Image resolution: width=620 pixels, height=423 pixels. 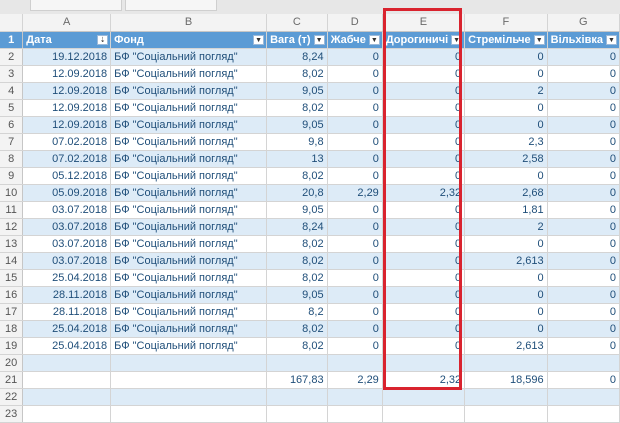 What do you see at coordinates (12, 40) in the screenshot?
I see `row-number: 1` at bounding box center [12, 40].